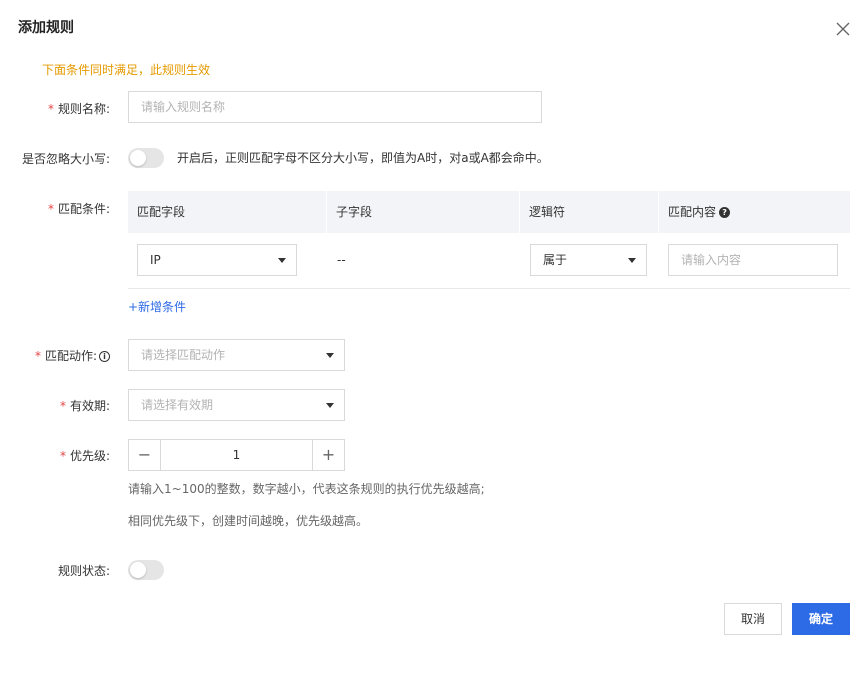 This screenshot has width=866, height=676. I want to click on close-icon, so click(843, 29).